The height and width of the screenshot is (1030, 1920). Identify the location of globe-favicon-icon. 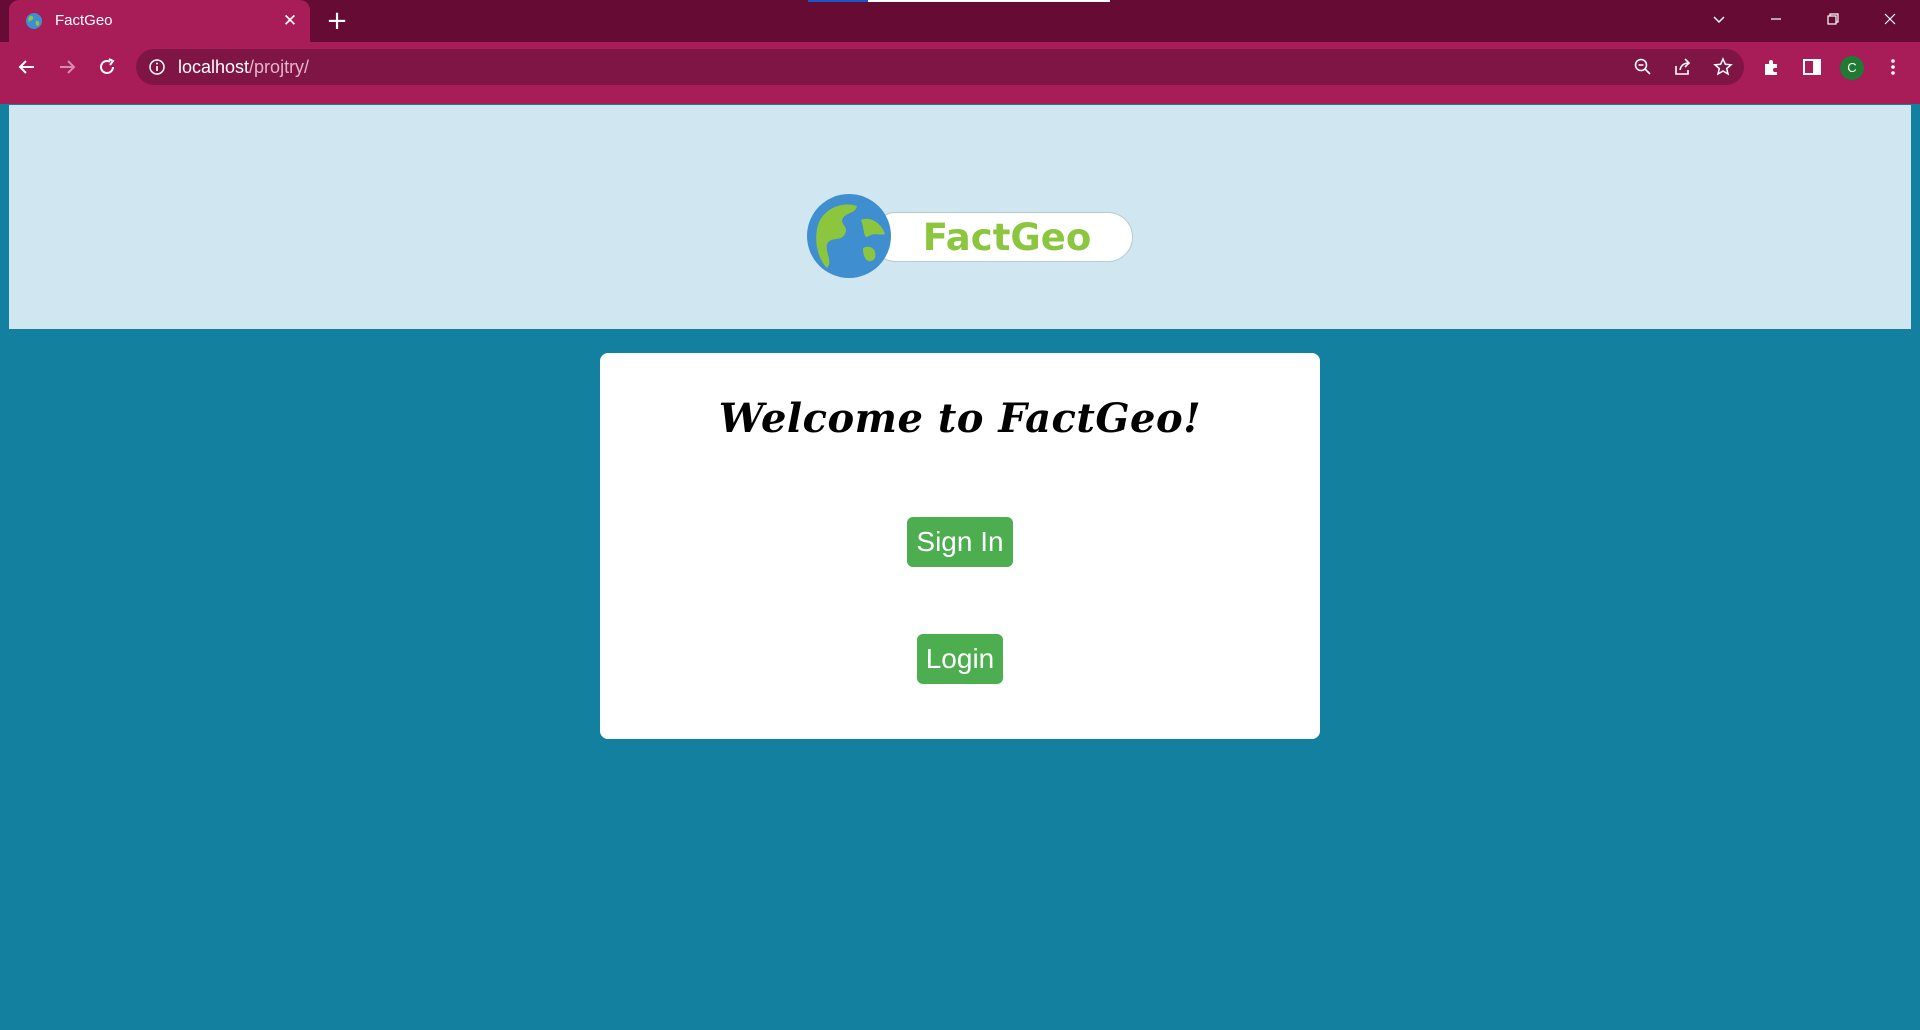
(34, 21).